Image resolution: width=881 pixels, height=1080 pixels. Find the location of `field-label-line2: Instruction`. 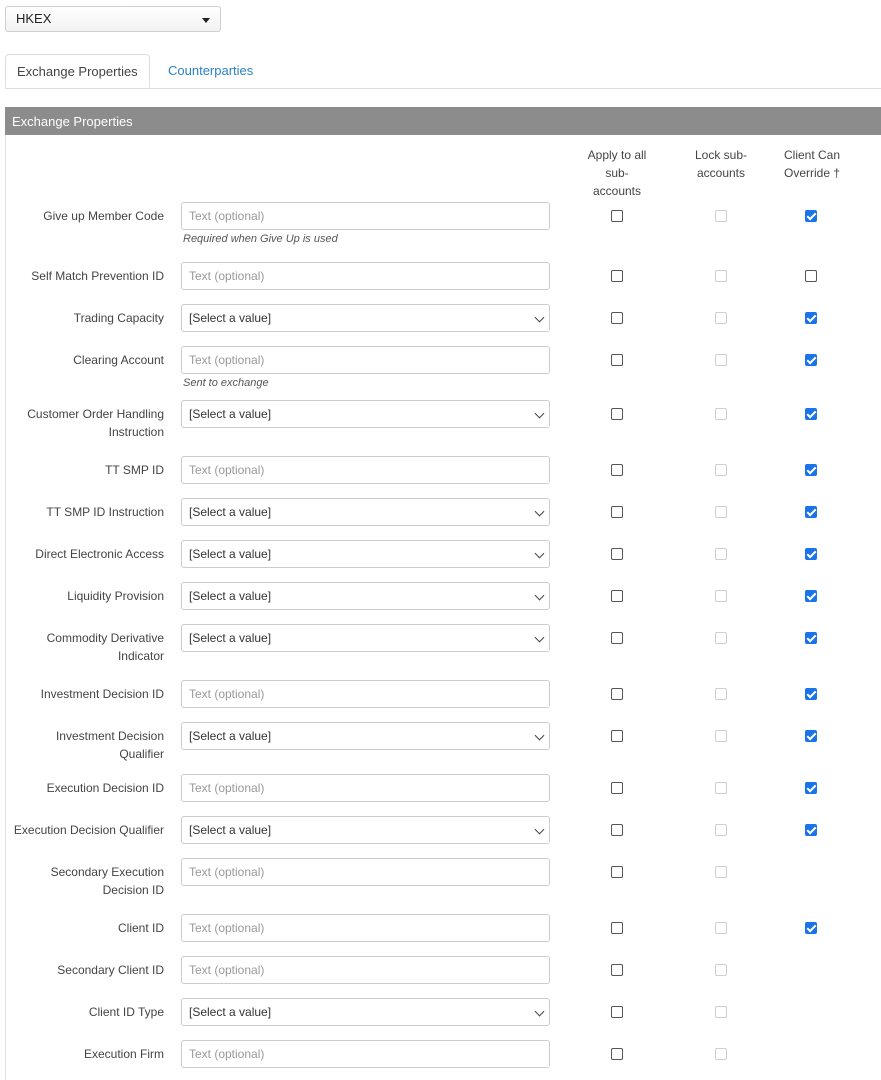

field-label-line2: Instruction is located at coordinates (136, 432).